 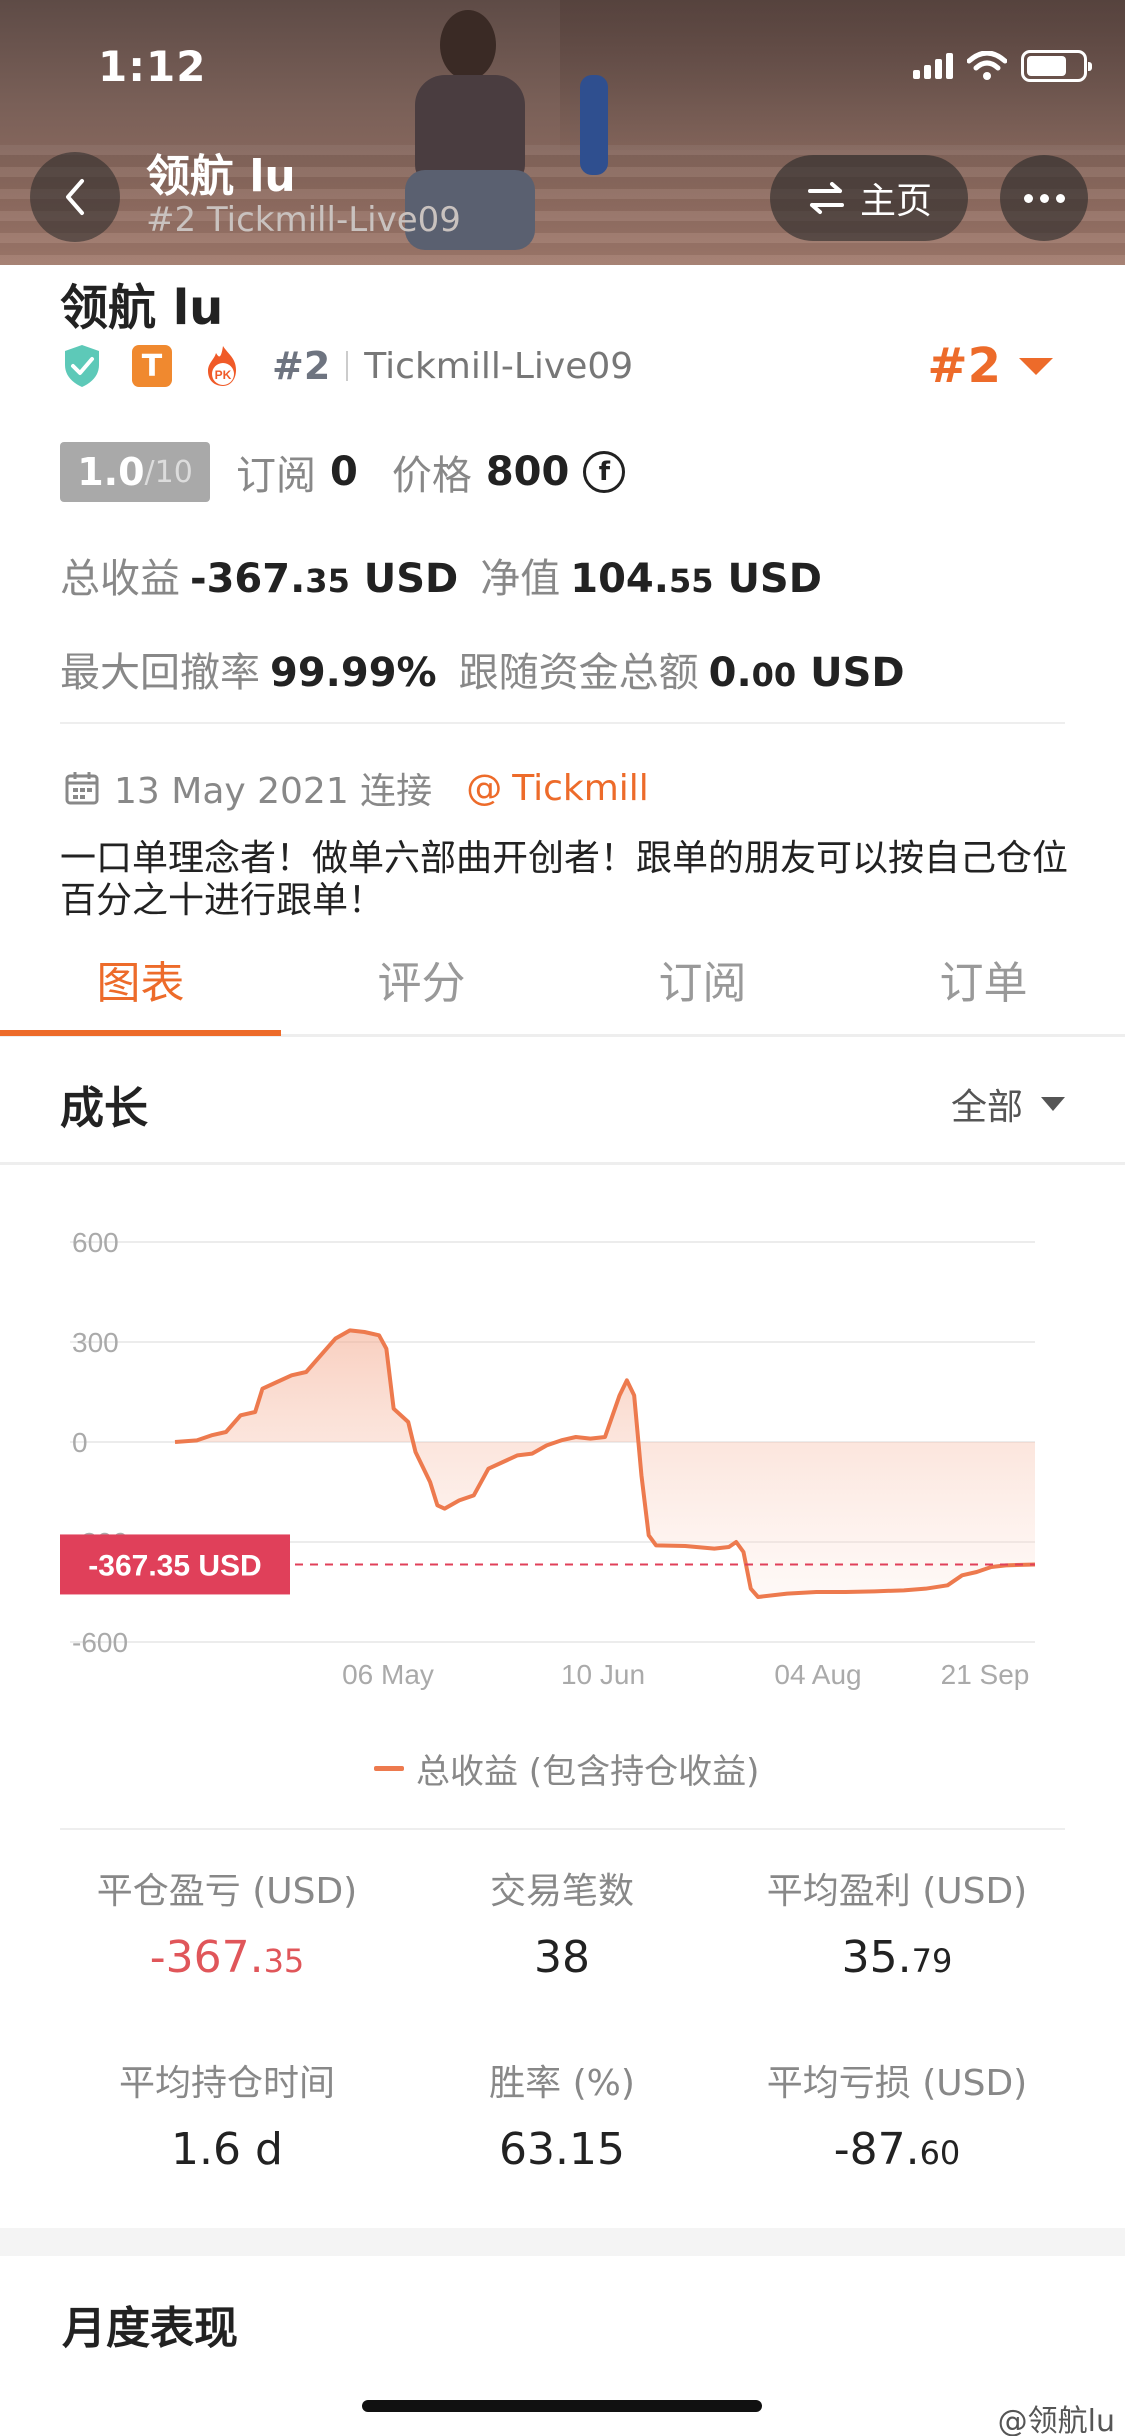 What do you see at coordinates (562, 1922) in the screenshot?
I see `stat-trade-count: 交易笔数 38` at bounding box center [562, 1922].